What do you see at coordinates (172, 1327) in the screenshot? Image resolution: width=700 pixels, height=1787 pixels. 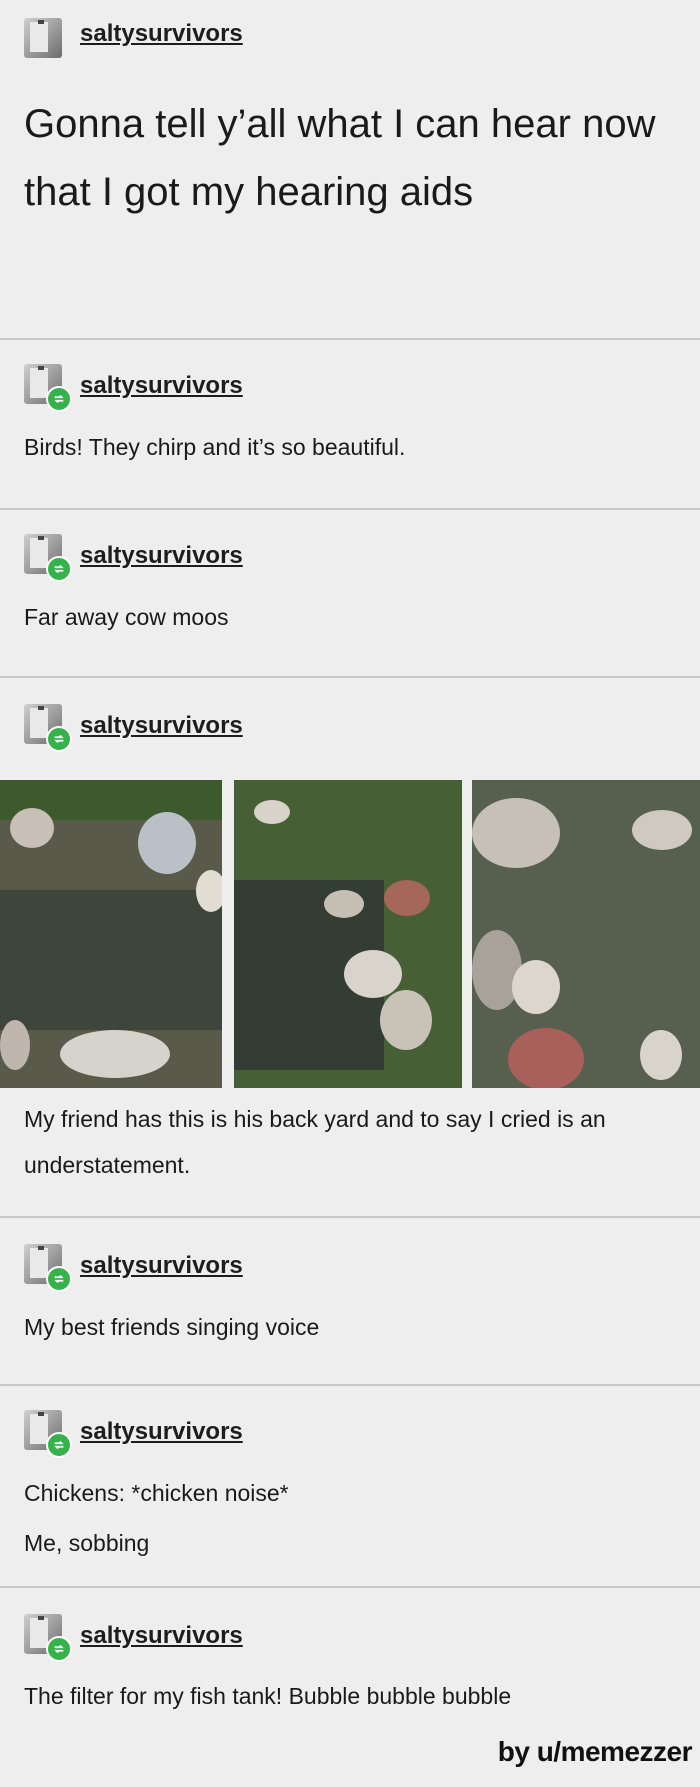 I see `post-text: My best friends singing voice` at bounding box center [172, 1327].